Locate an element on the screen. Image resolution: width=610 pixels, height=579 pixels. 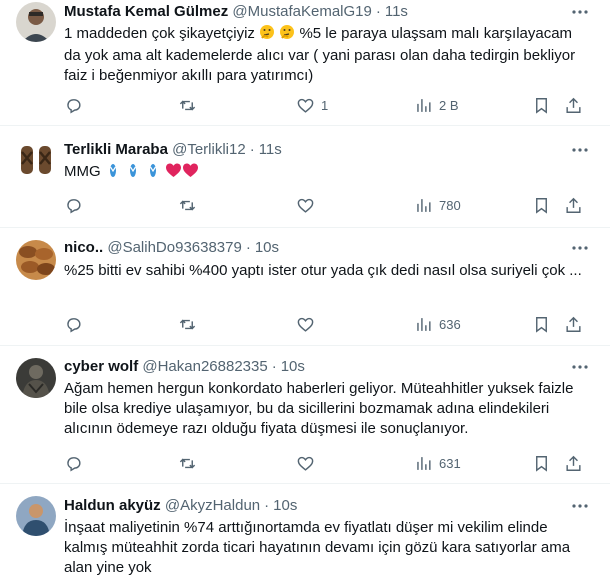
author-name: nico.. is located at coordinates (83, 247).